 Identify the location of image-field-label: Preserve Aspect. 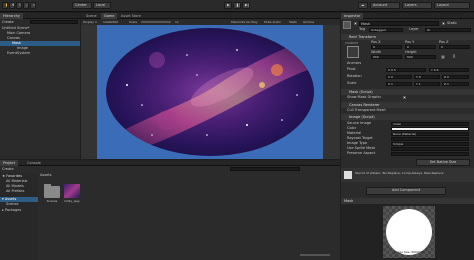
(361, 153).